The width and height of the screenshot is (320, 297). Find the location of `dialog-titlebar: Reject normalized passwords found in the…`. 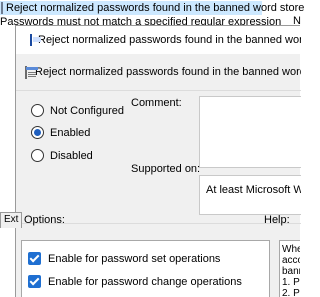

dialog-titlebar: Reject normalized passwords found in the… is located at coordinates (158, 40).